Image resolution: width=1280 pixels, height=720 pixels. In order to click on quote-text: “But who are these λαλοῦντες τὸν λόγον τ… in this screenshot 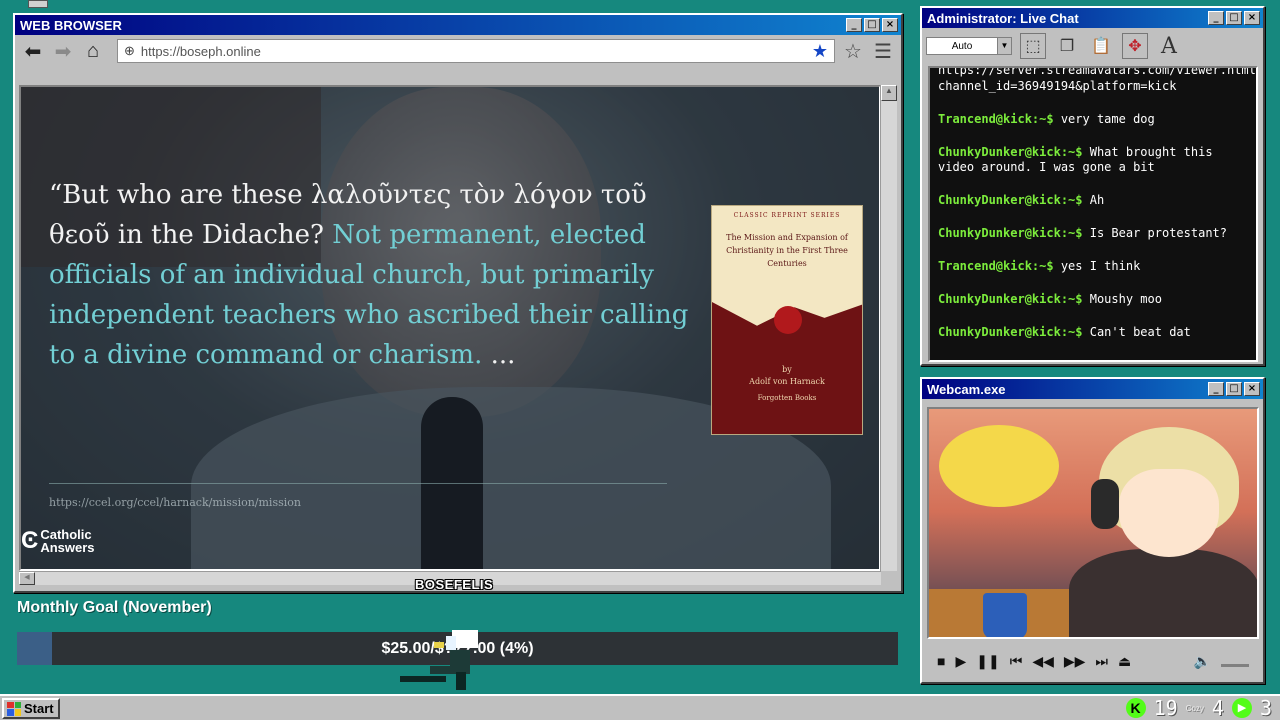, I will do `click(369, 275)`.